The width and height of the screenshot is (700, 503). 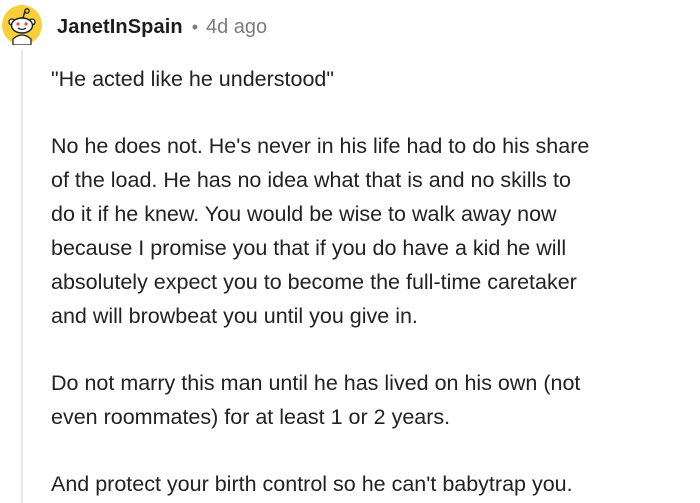 What do you see at coordinates (22, 276) in the screenshot?
I see `thread-line` at bounding box center [22, 276].